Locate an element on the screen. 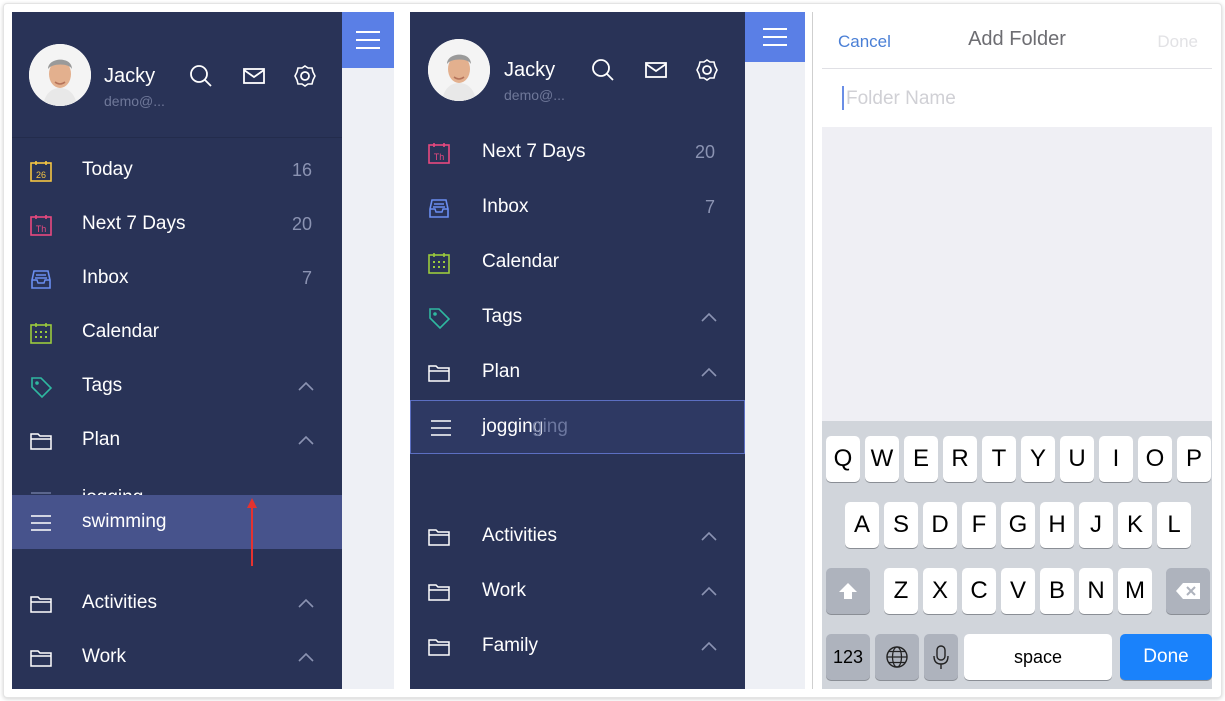 This screenshot has width=1225, height=701. calendar-grid-icon is located at coordinates (41, 333).